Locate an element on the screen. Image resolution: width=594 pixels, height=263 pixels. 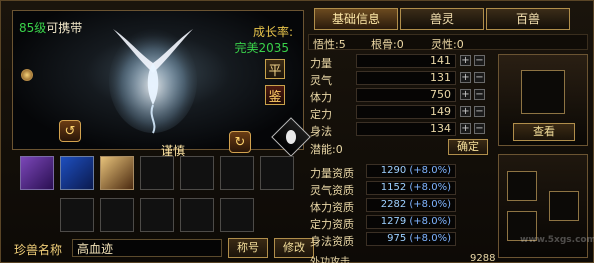
wuxing-stat: 悟性:5 is located at coordinates (329, 44).